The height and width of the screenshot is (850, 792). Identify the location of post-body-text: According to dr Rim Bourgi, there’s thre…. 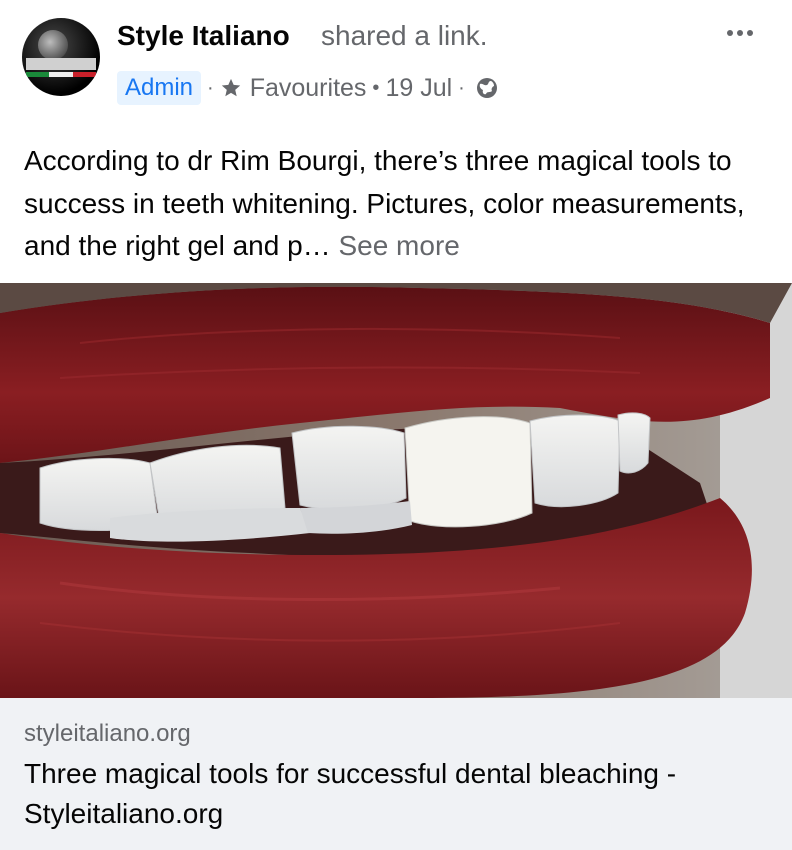
(399, 204).